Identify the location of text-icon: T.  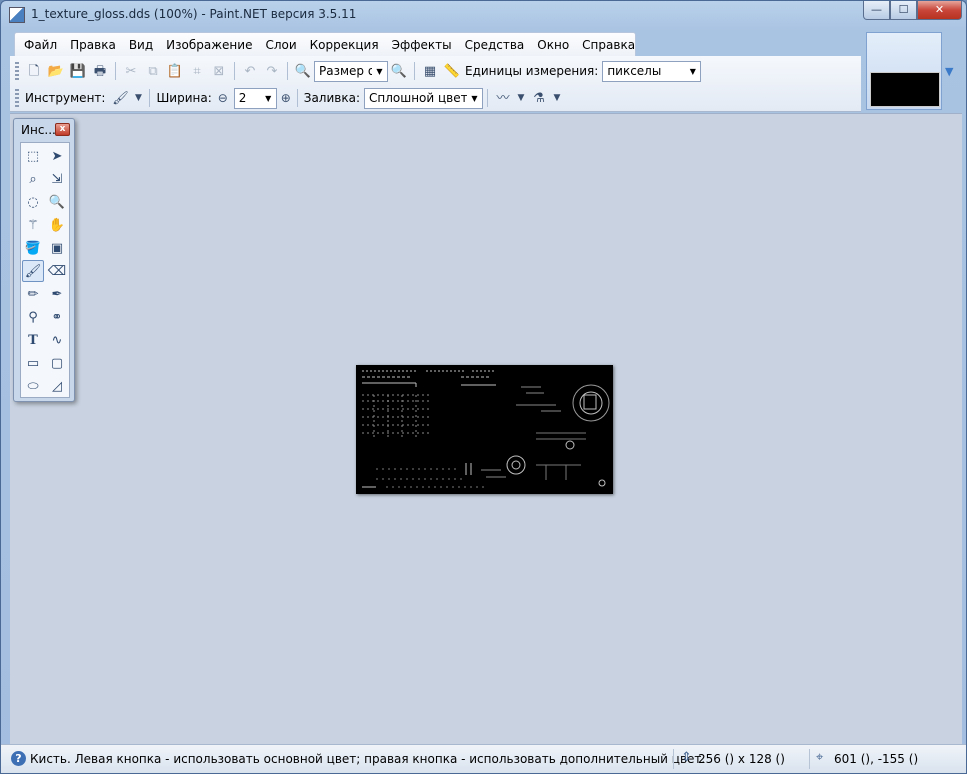
(33, 340).